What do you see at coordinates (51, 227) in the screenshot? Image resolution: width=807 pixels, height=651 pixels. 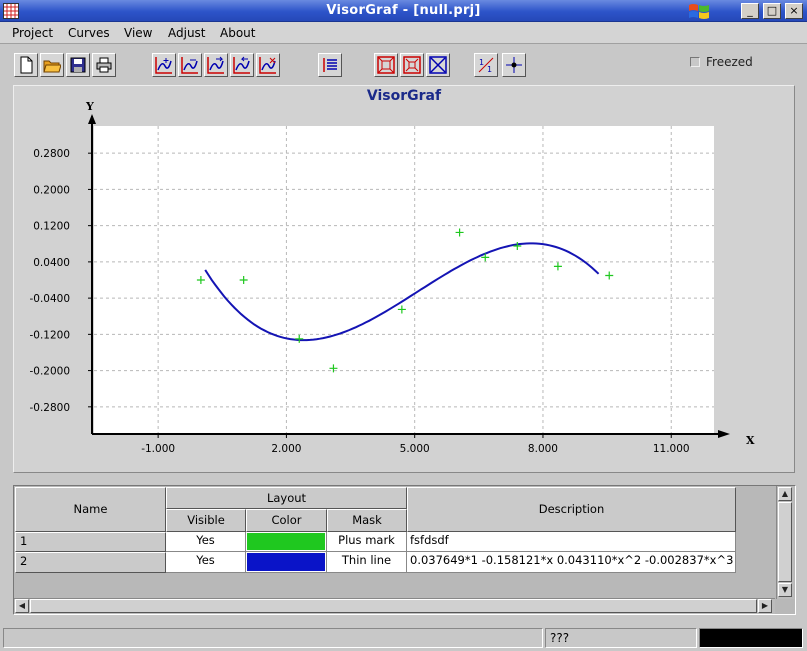 I see `y-tick-label: 0.1200` at bounding box center [51, 227].